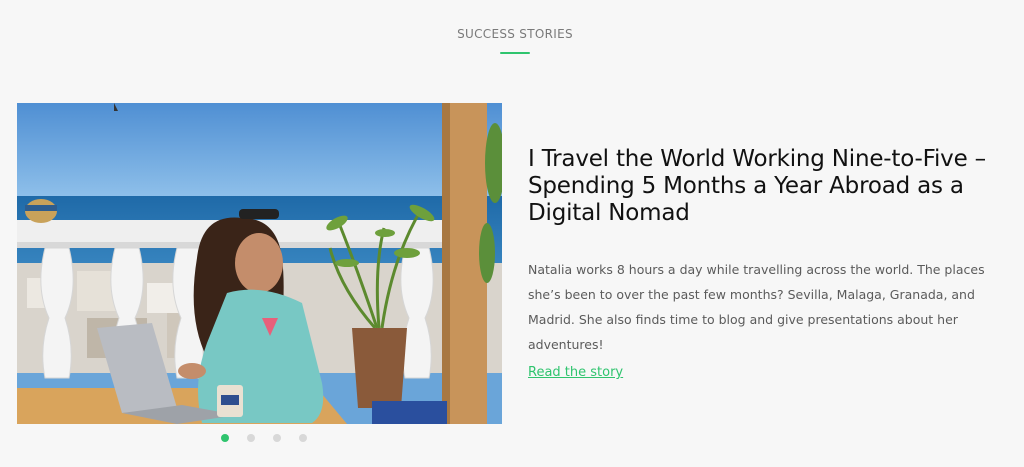 This screenshot has height=467, width=1024. Describe the element at coordinates (515, 53) in the screenshot. I see `section-underline` at that location.